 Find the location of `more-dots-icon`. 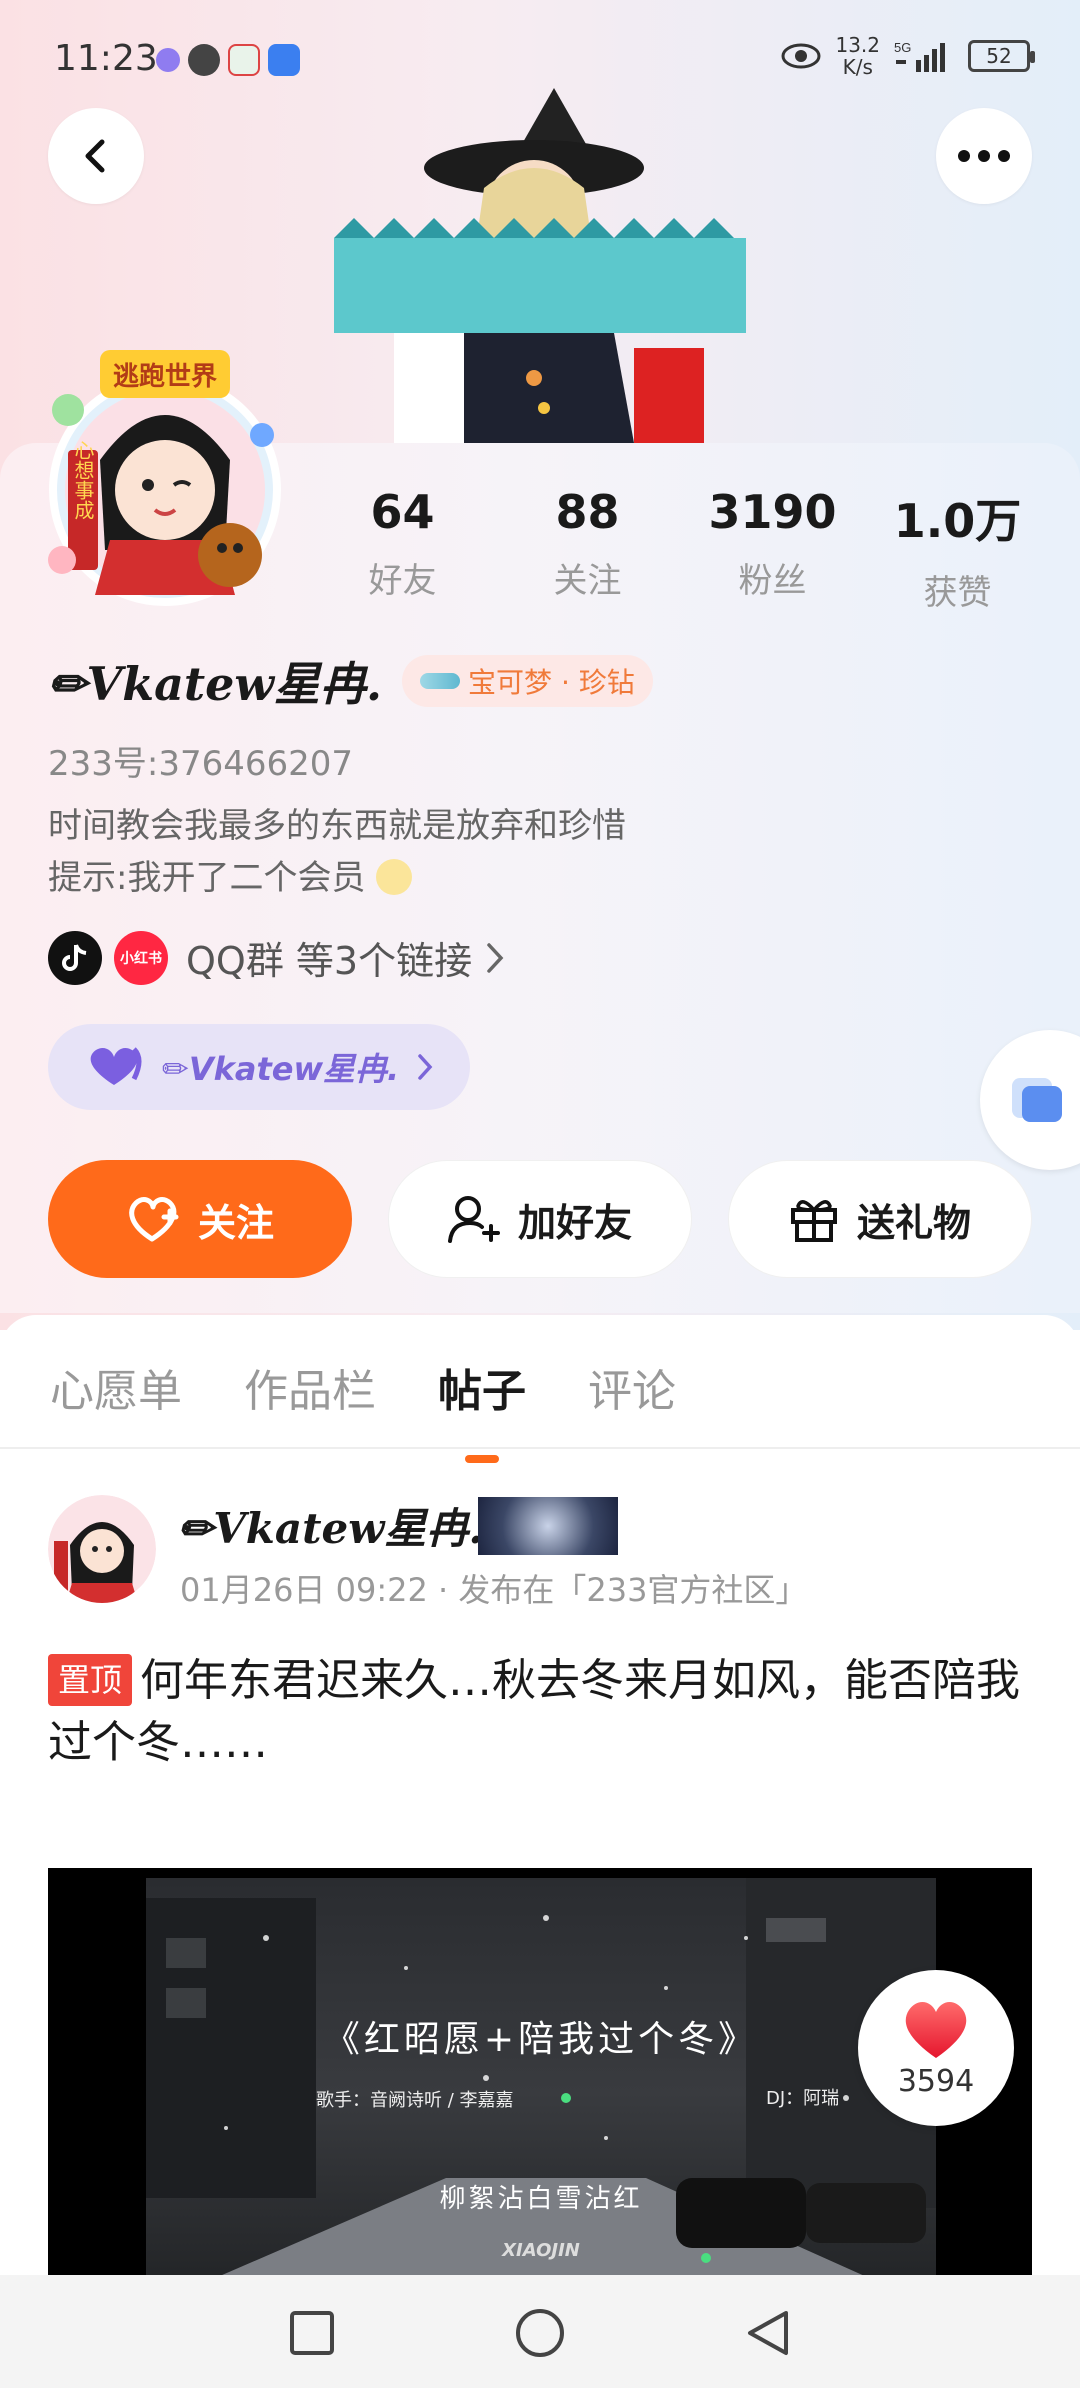

more-dots-icon is located at coordinates (984, 156).